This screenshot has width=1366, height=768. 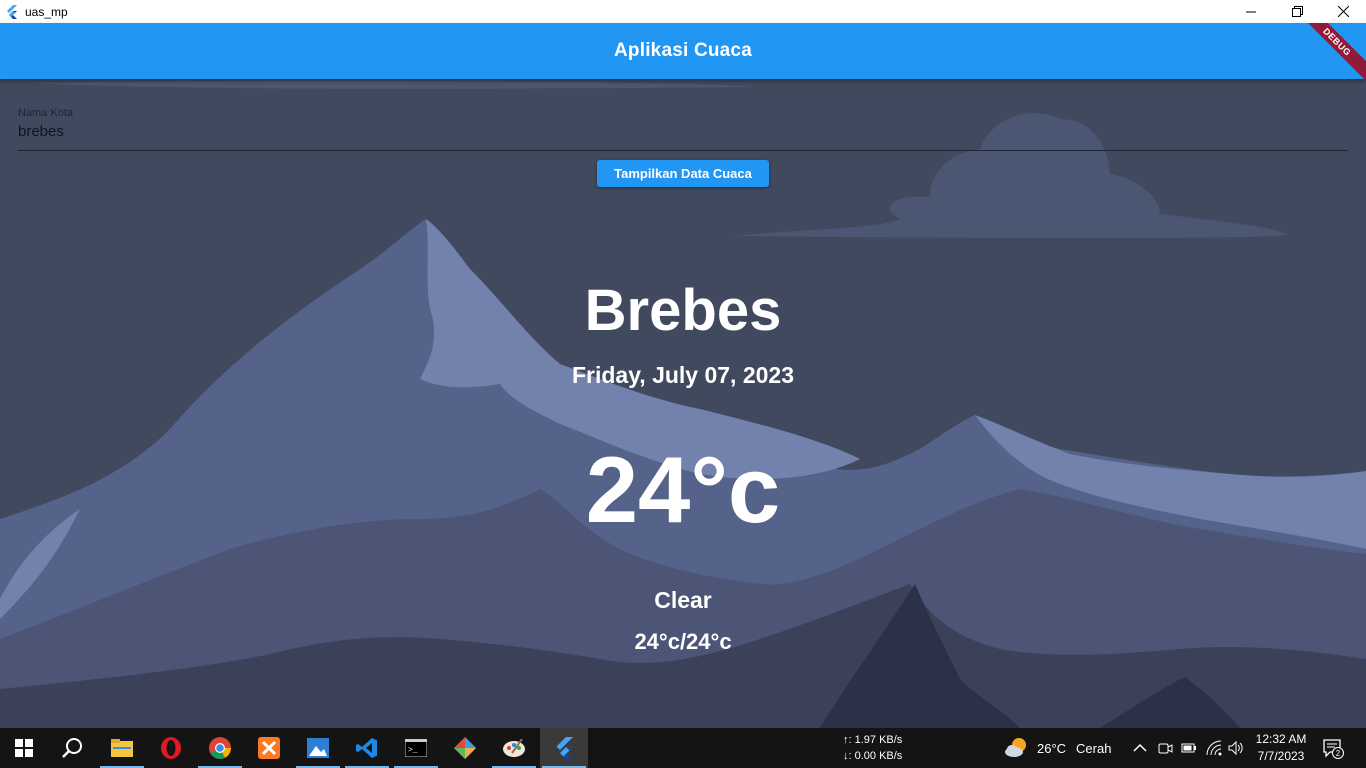 I want to click on file-explorer-icon, so click(x=122, y=748).